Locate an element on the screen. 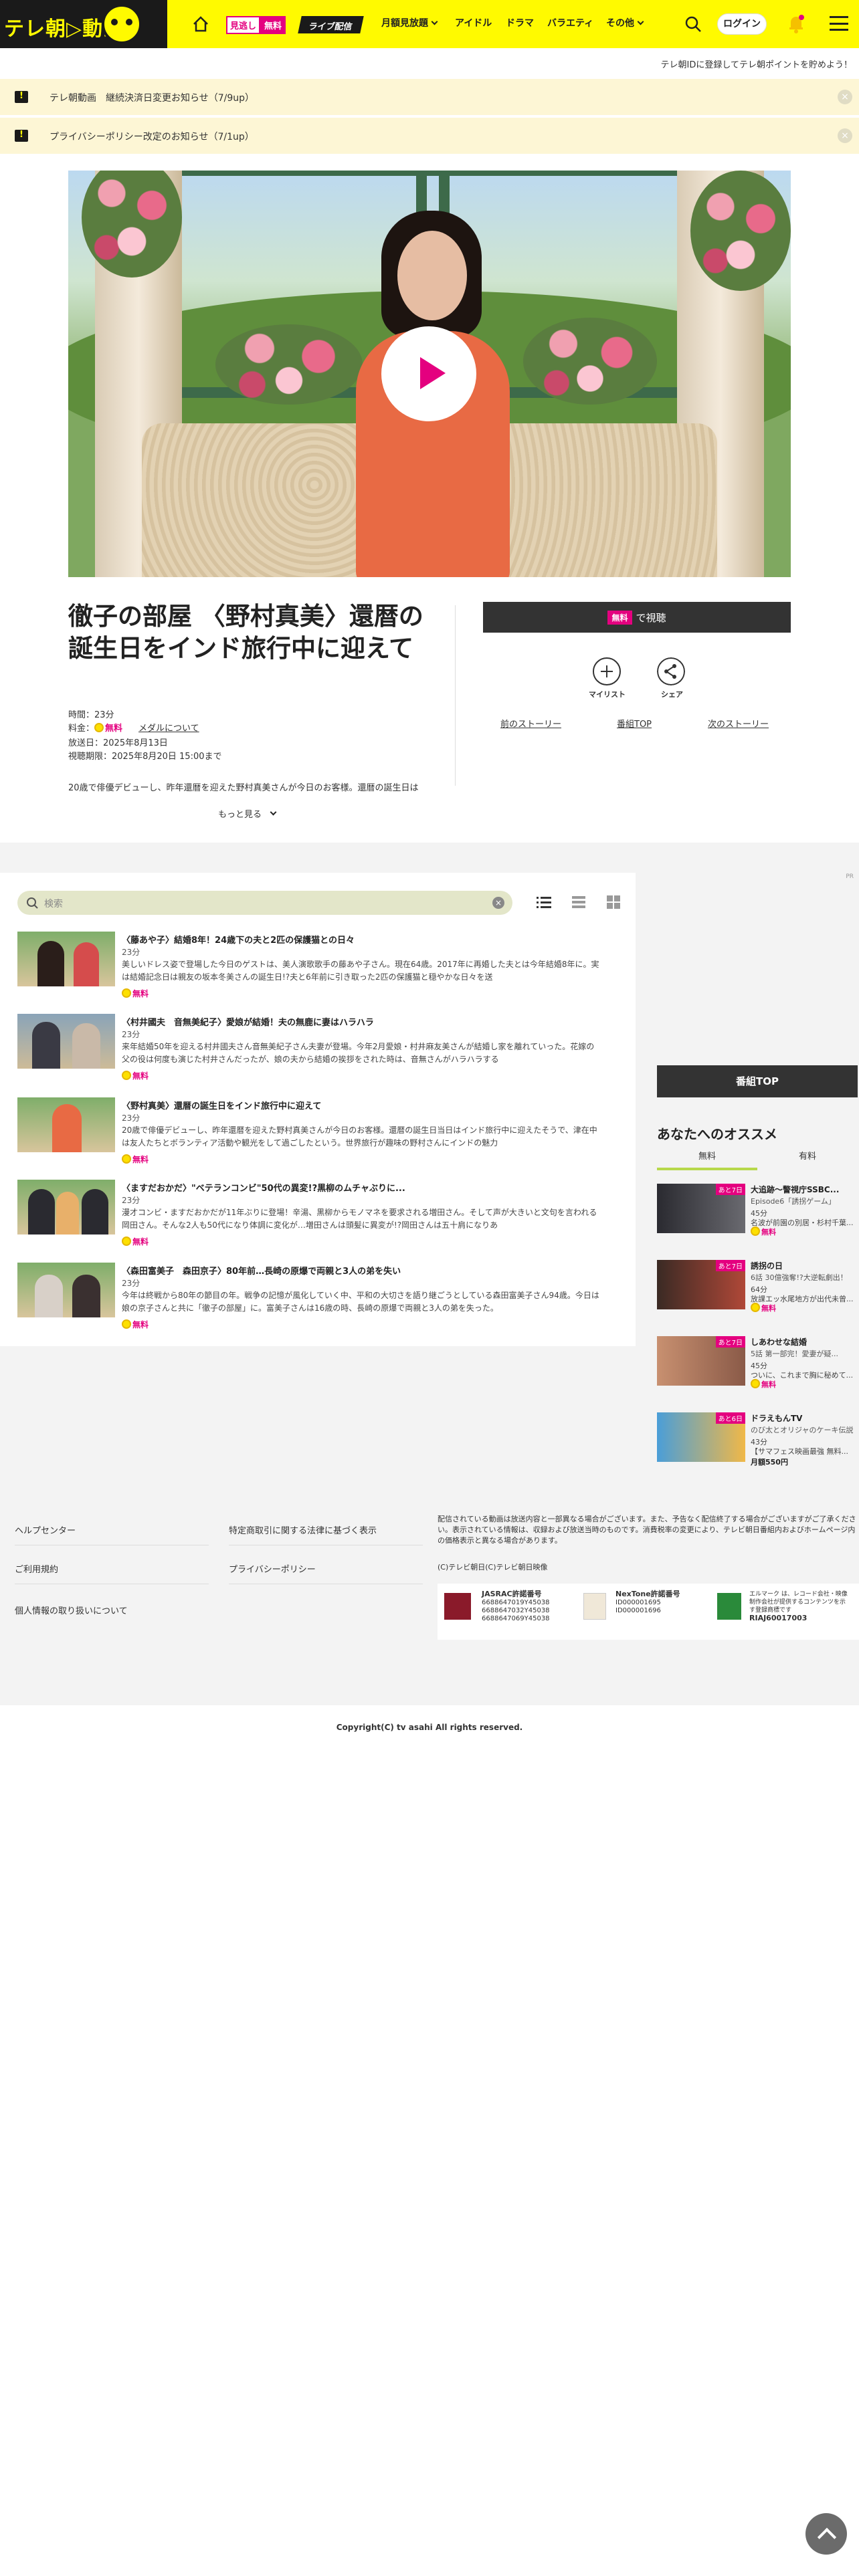 The image size is (859, 2576). bell-icon is located at coordinates (796, 23).